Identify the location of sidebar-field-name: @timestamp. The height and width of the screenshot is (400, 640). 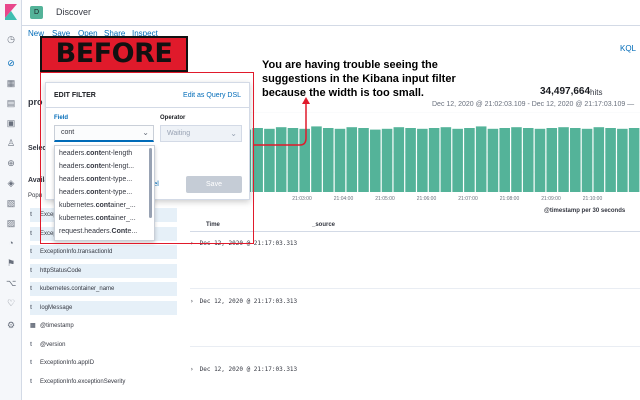
(57, 326).